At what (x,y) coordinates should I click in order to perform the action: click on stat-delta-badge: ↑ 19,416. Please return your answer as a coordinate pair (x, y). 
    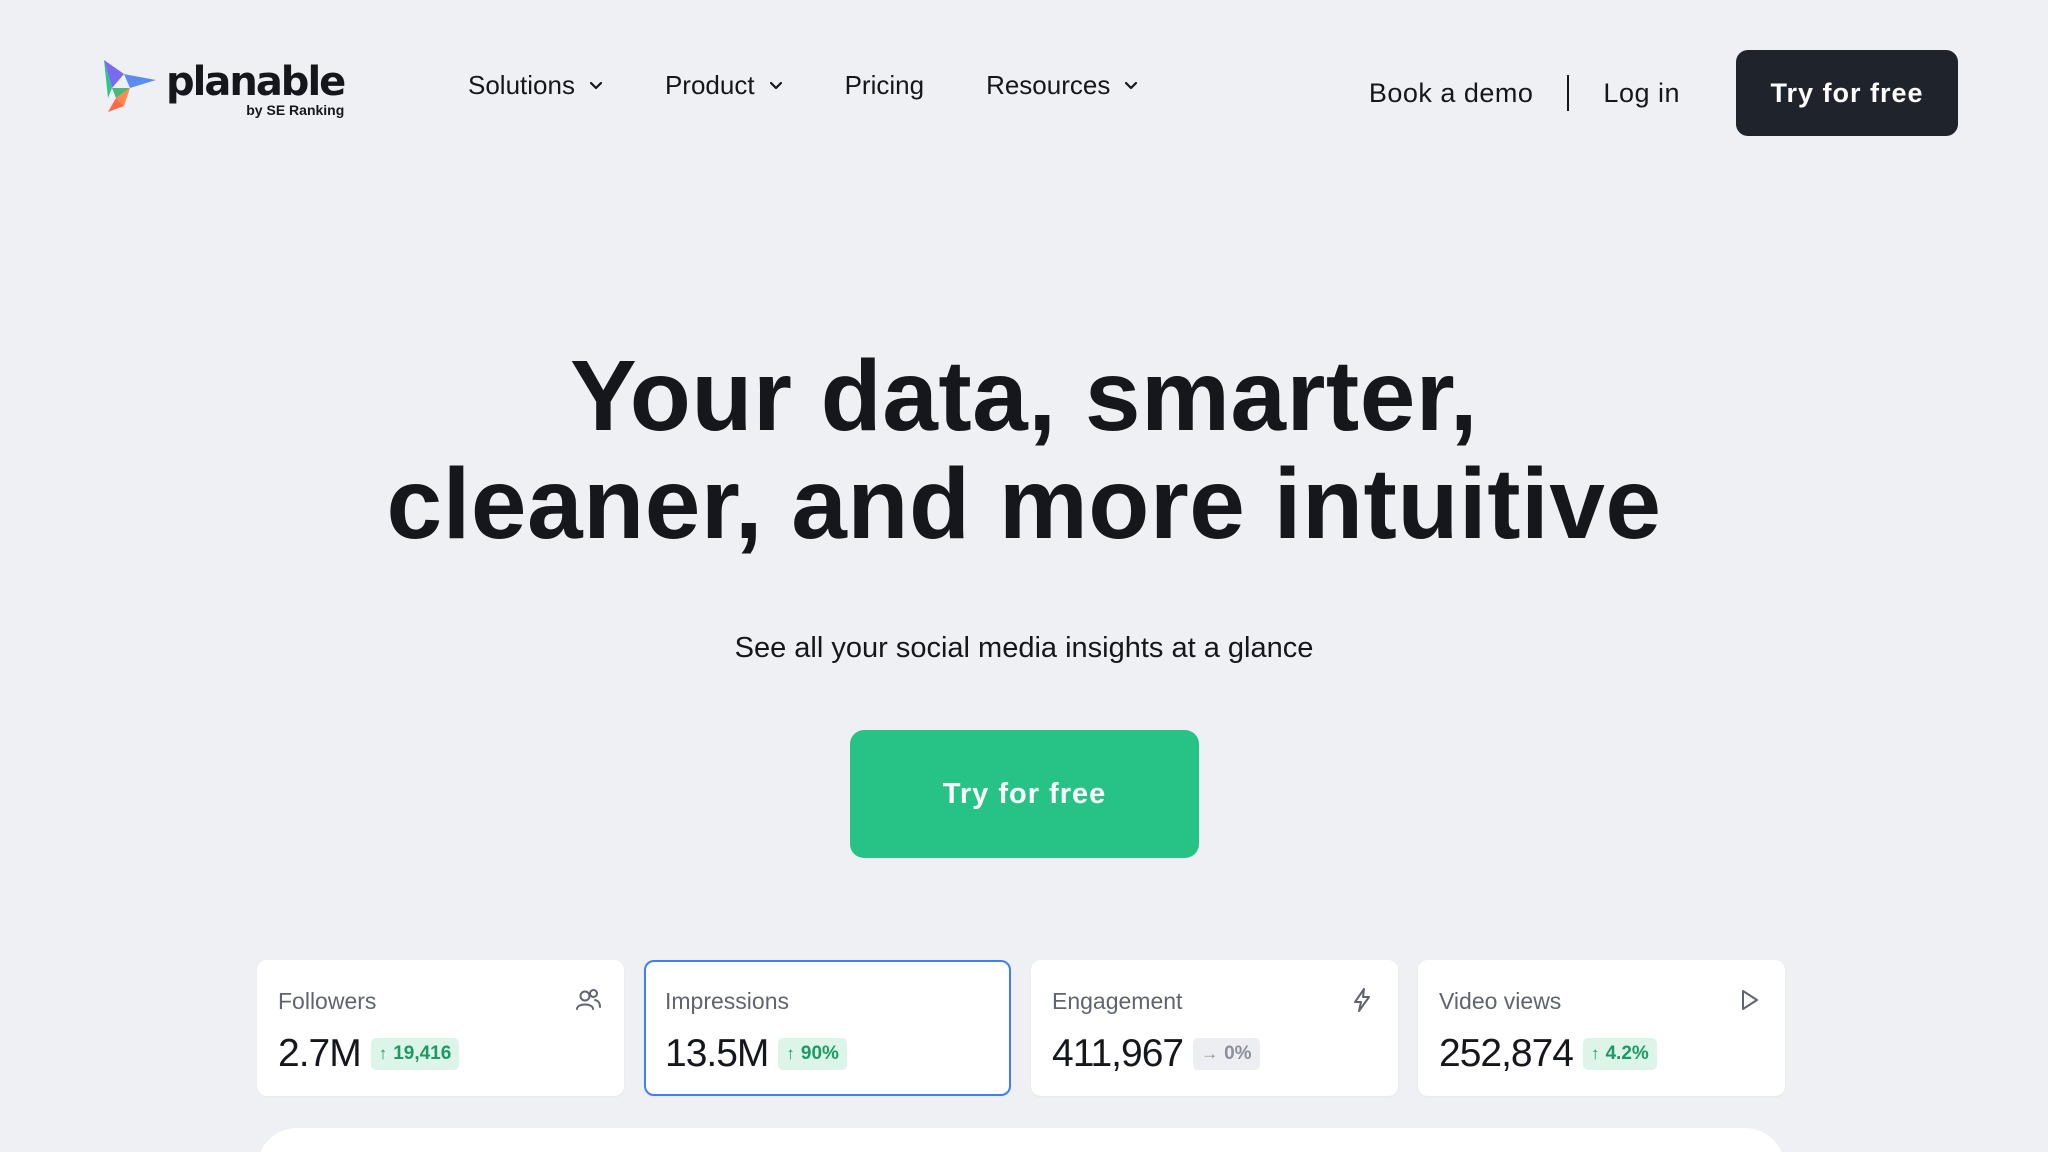
    Looking at the image, I should click on (415, 1054).